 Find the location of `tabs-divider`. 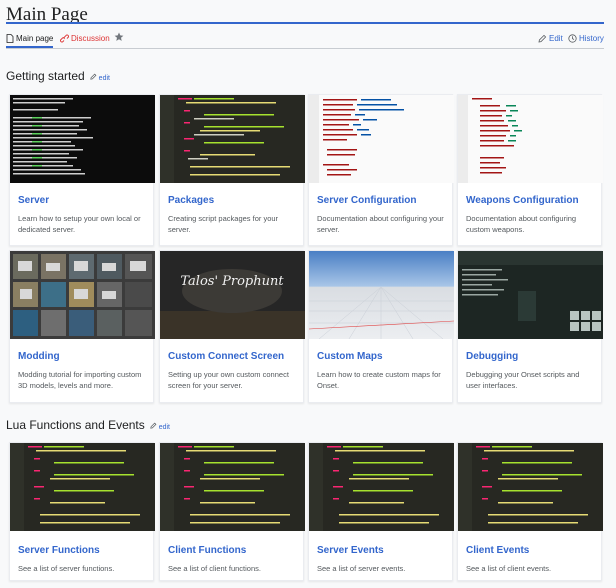

tabs-divider is located at coordinates (305, 48).